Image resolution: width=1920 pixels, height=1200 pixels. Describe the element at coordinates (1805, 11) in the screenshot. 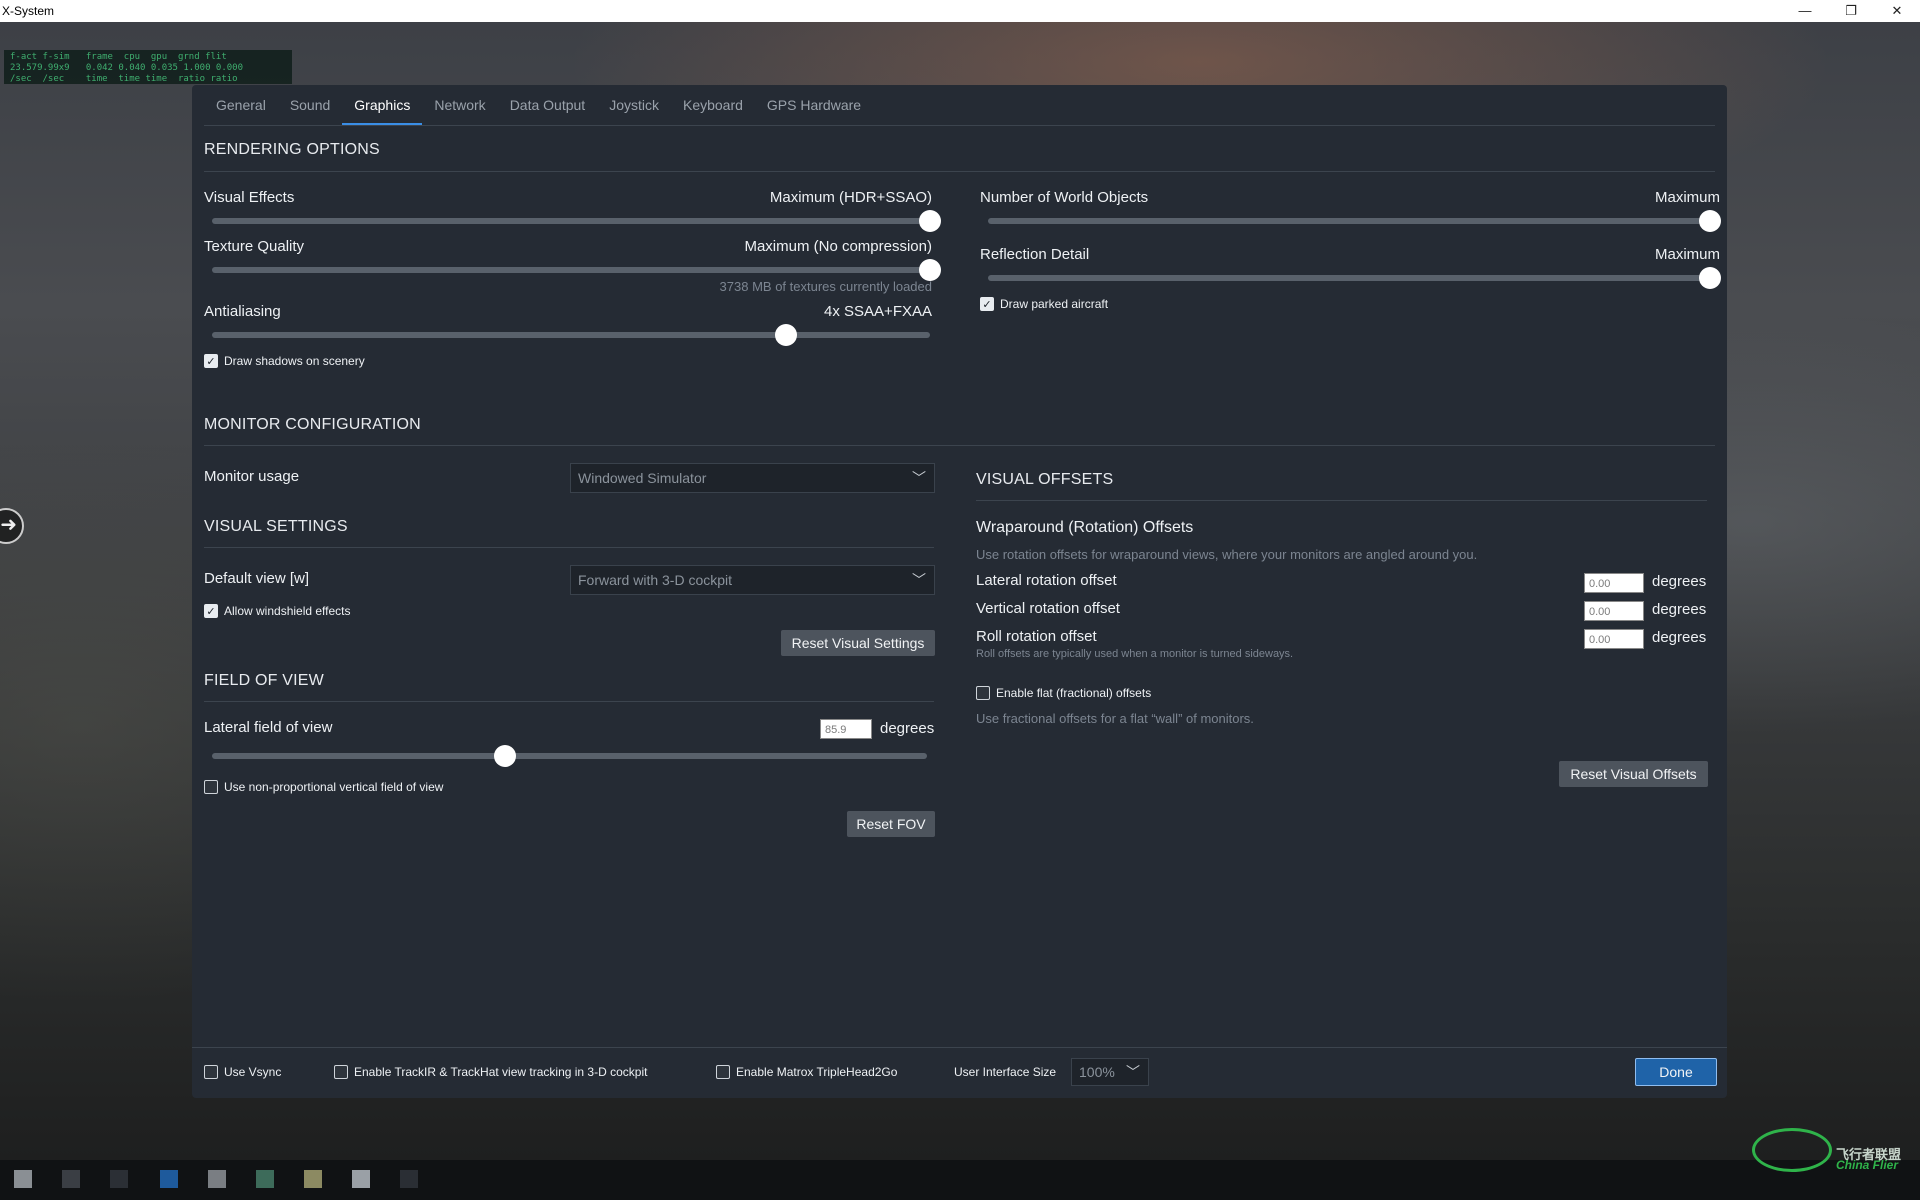

I see `minimize-button: —` at that location.